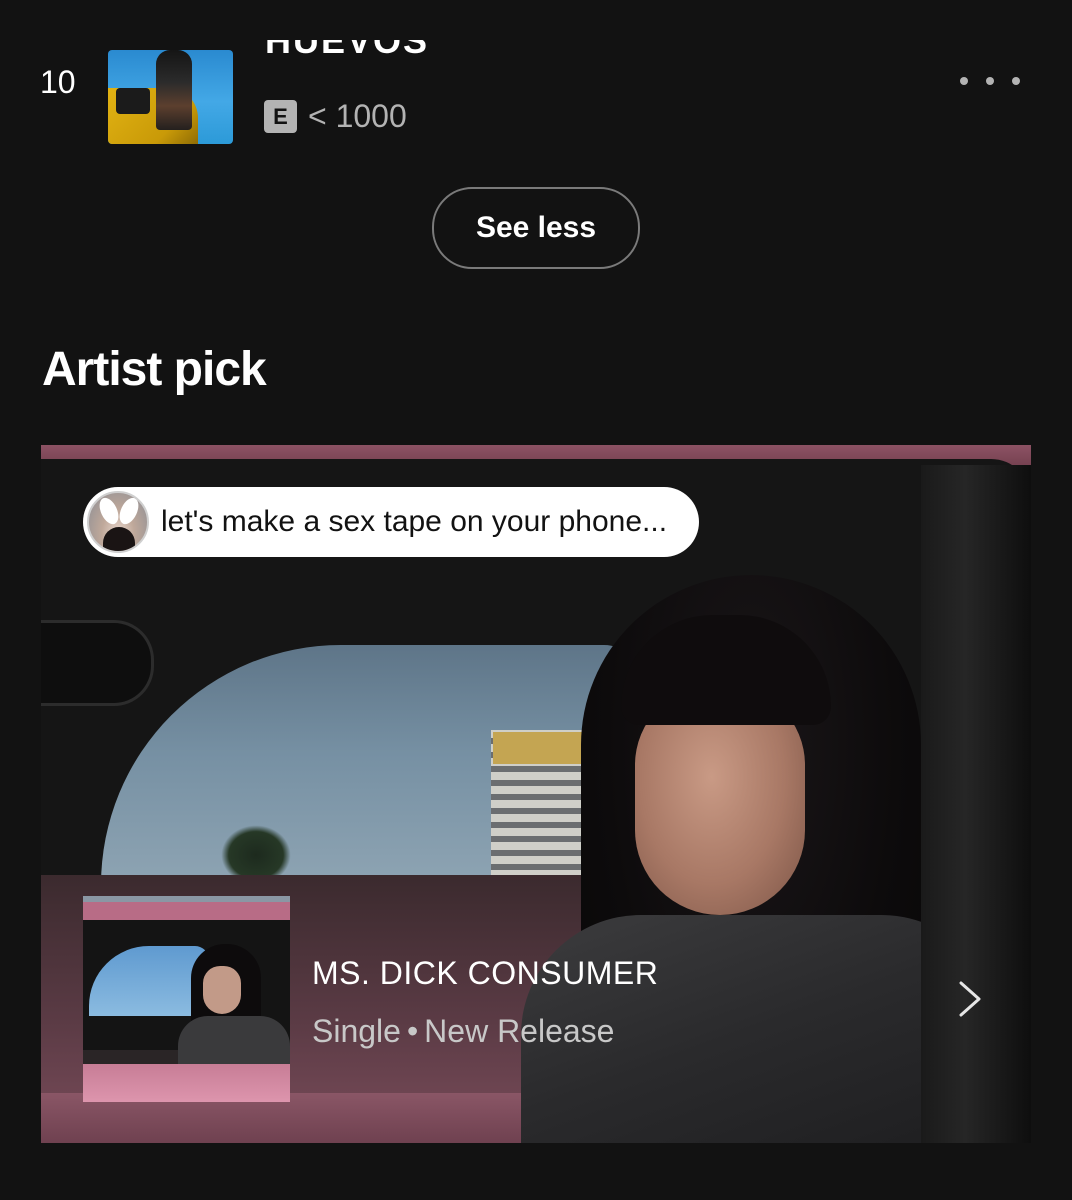  Describe the element at coordinates (536, 228) in the screenshot. I see `see-less-button: See less` at that location.